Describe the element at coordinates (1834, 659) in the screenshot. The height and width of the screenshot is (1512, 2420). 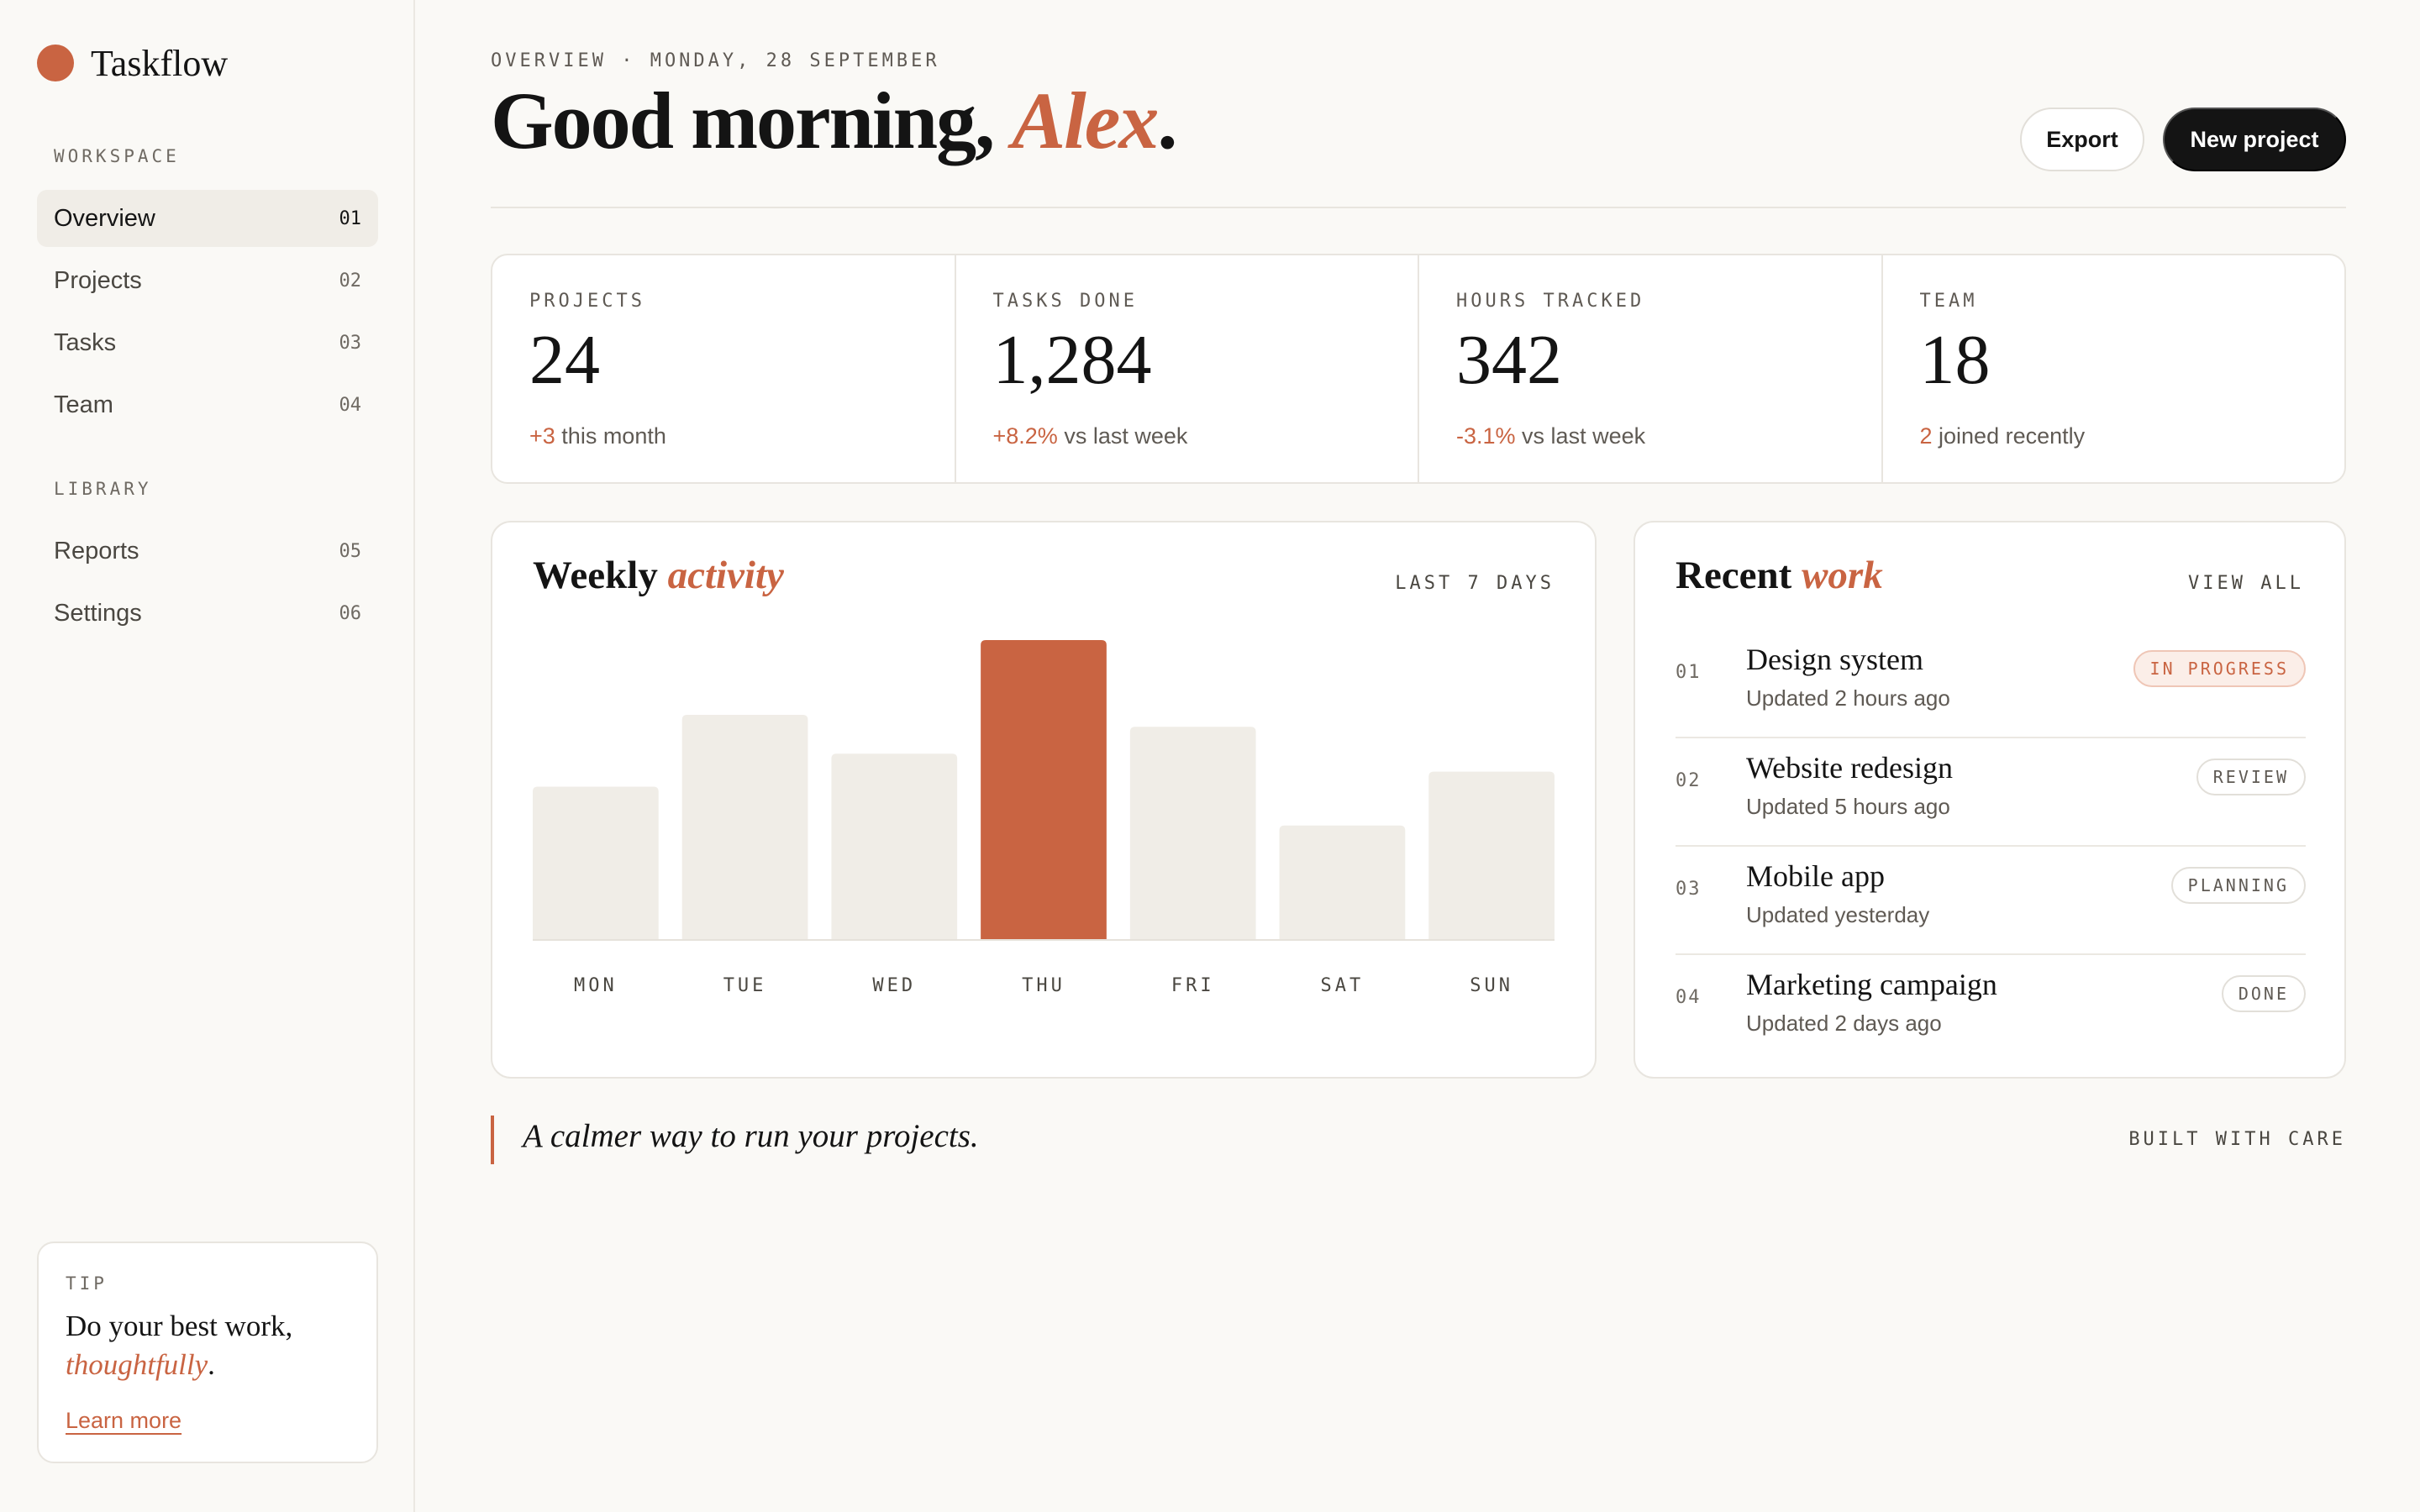
I see `item-title: Design system` at that location.